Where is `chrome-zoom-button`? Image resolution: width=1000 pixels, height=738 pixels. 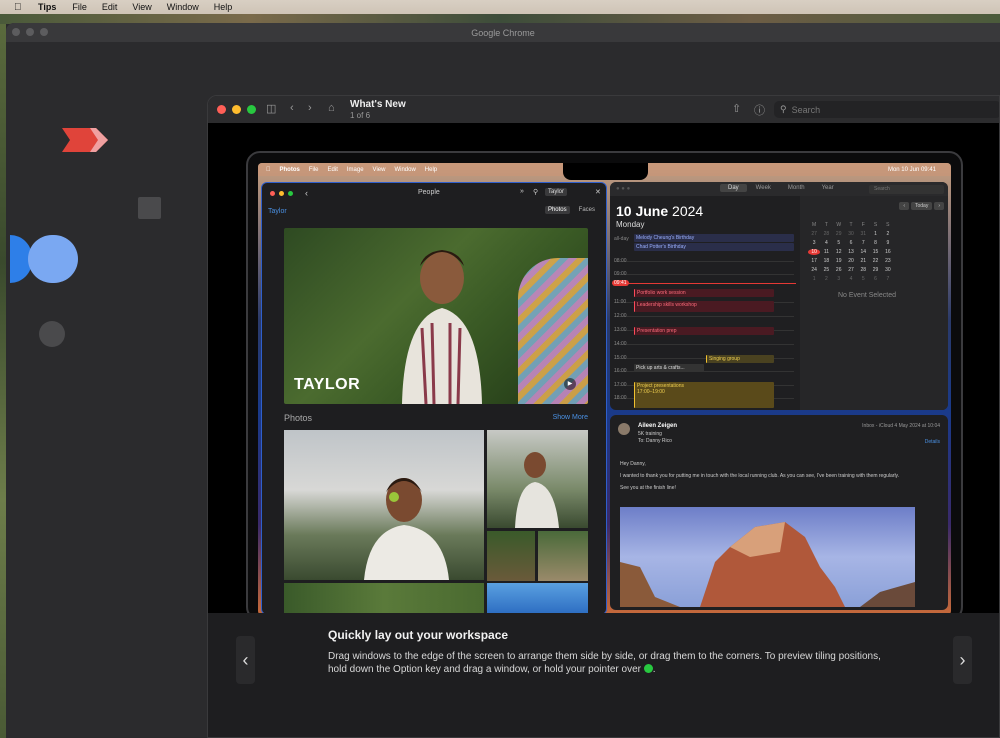
chrome-zoom-button is located at coordinates (44, 32).